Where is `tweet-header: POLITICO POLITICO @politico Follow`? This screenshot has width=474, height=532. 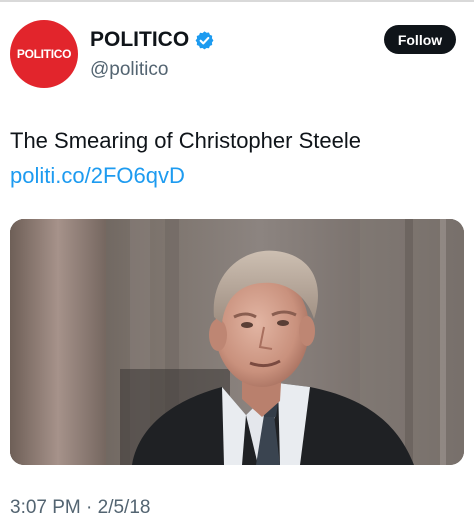 tweet-header: POLITICO POLITICO @politico Follow is located at coordinates (237, 55).